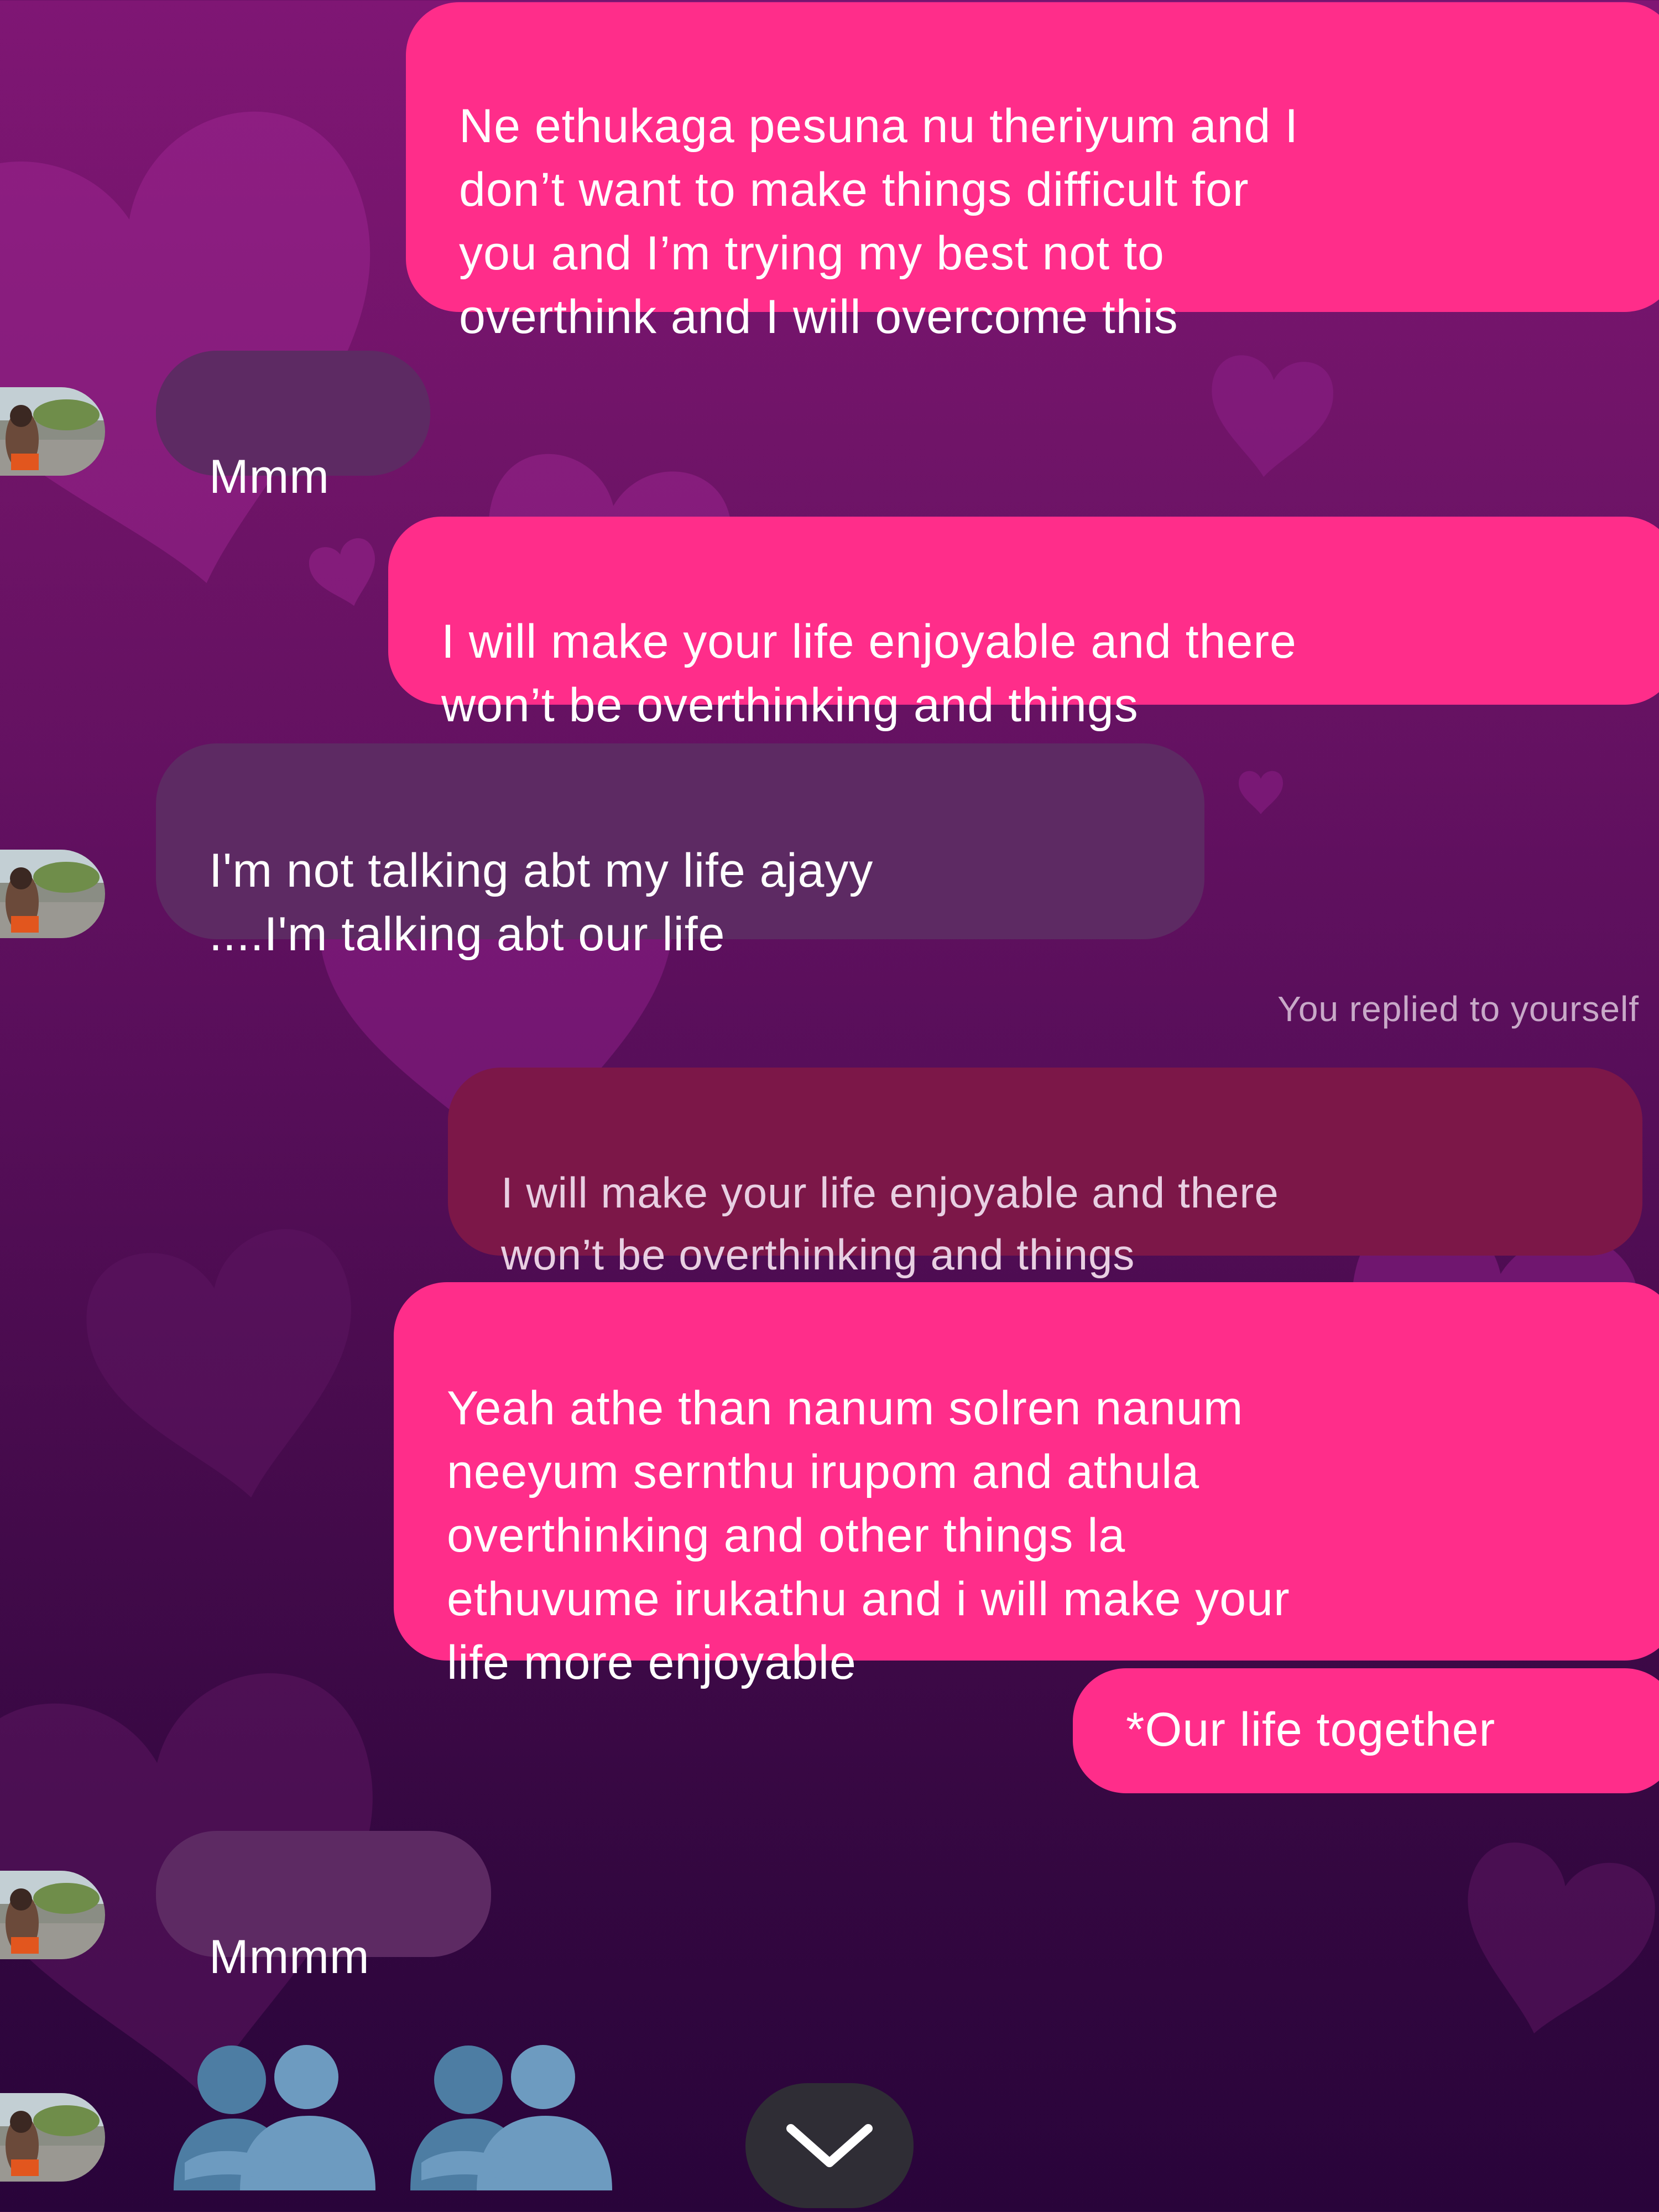 The height and width of the screenshot is (2212, 1659). What do you see at coordinates (293, 427) in the screenshot?
I see `incoming-message: Mmm` at bounding box center [293, 427].